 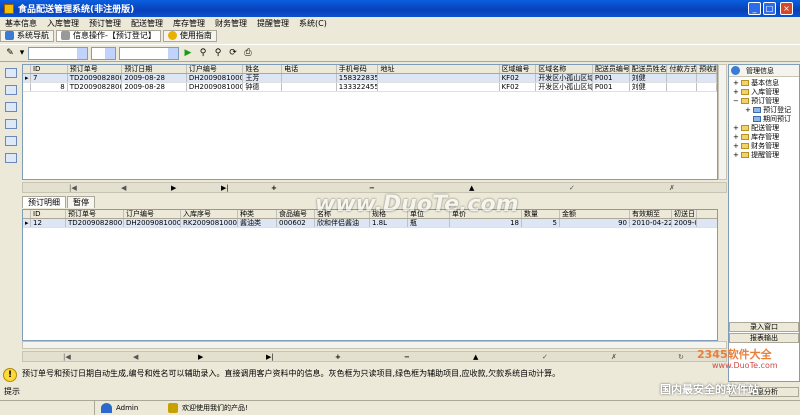 I want to click on col-header: 金额, so click(x=595, y=214).